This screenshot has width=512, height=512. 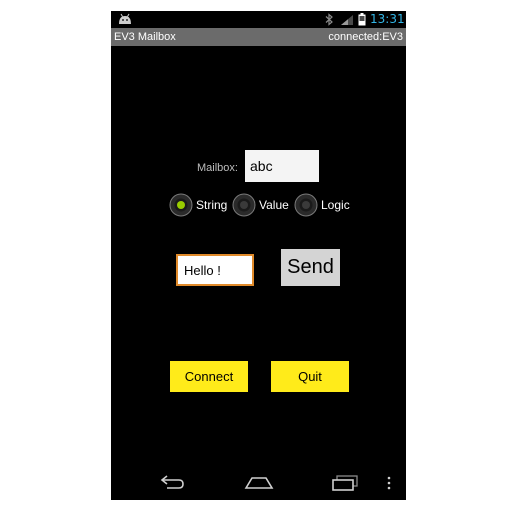 I want to click on back-icon, so click(x=171, y=483).